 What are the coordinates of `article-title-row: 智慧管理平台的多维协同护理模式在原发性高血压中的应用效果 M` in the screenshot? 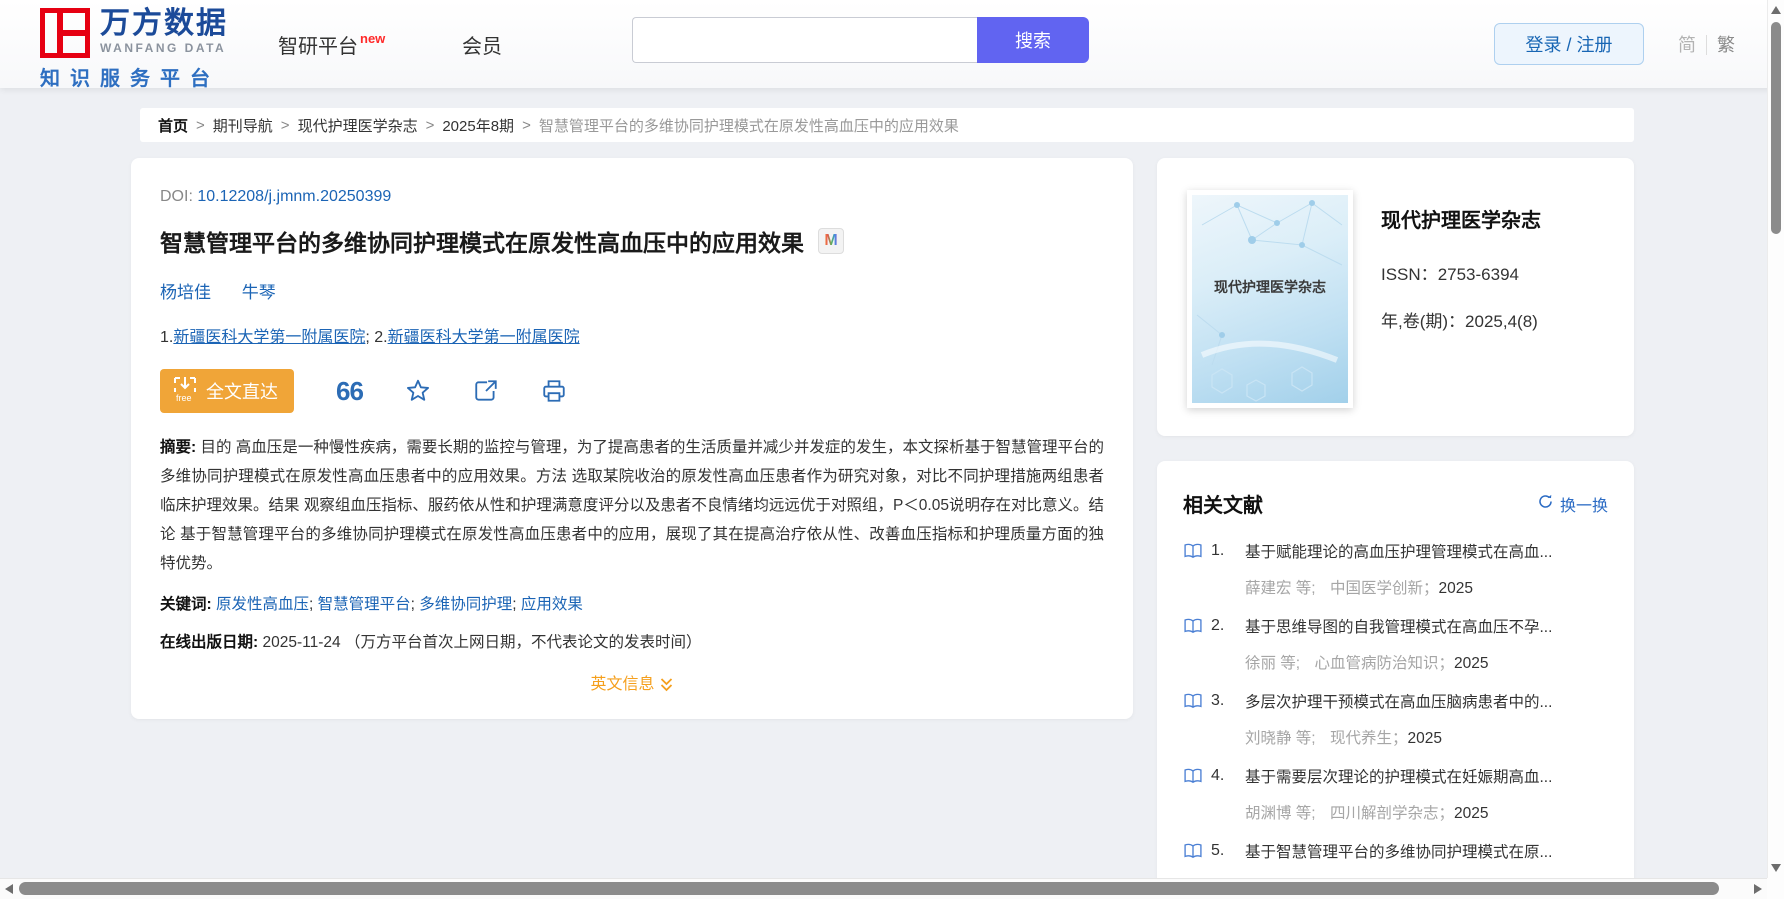 It's located at (632, 241).